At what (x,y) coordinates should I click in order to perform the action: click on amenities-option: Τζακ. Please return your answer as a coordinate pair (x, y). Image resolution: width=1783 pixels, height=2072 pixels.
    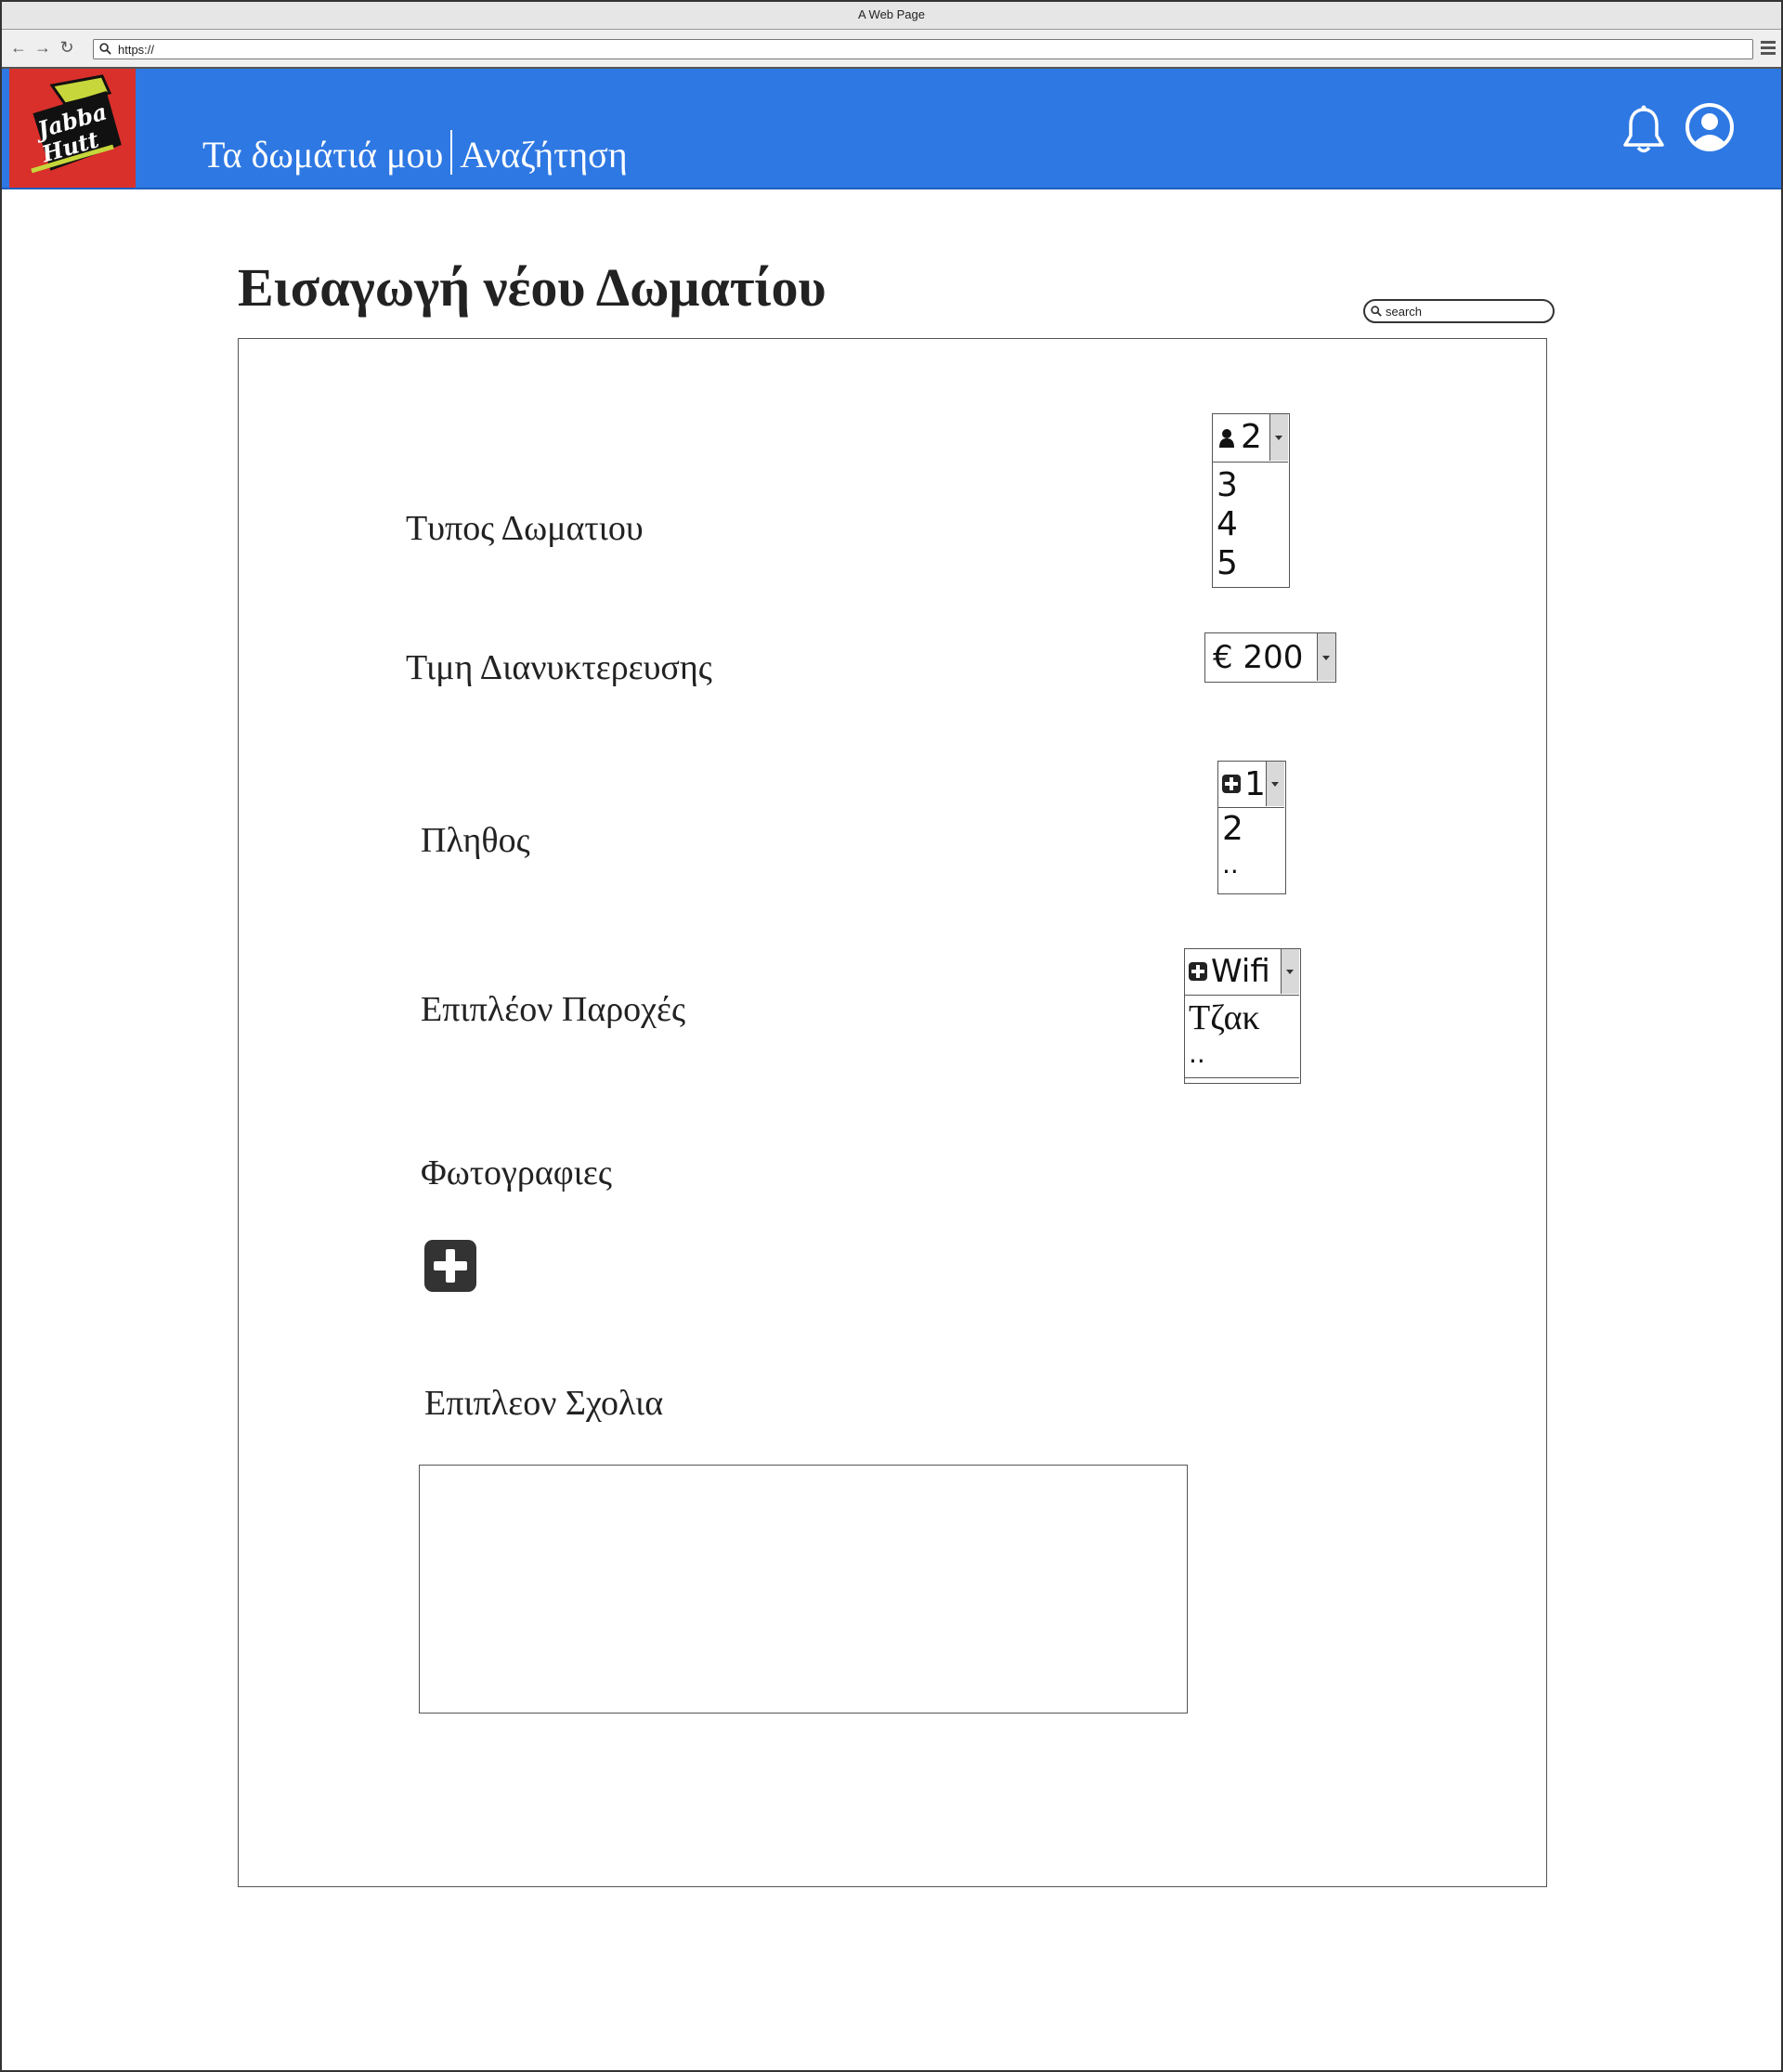
    Looking at the image, I should click on (1224, 1017).